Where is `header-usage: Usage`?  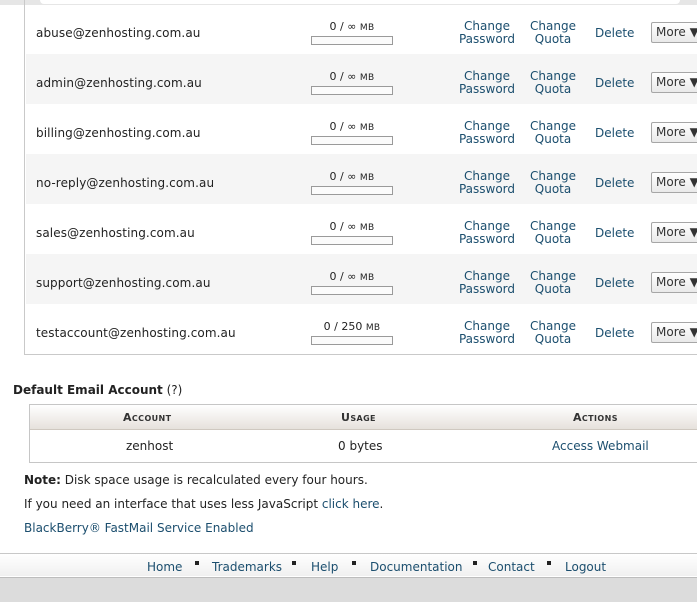
header-usage: Usage is located at coordinates (358, 417).